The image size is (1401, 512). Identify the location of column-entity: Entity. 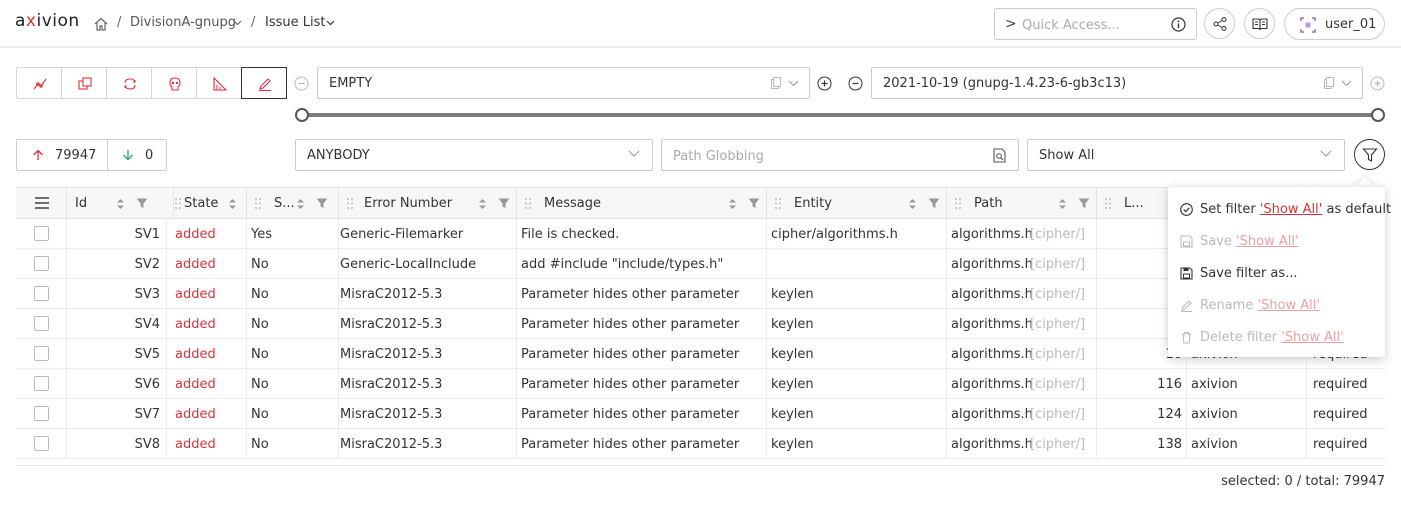
(857, 203).